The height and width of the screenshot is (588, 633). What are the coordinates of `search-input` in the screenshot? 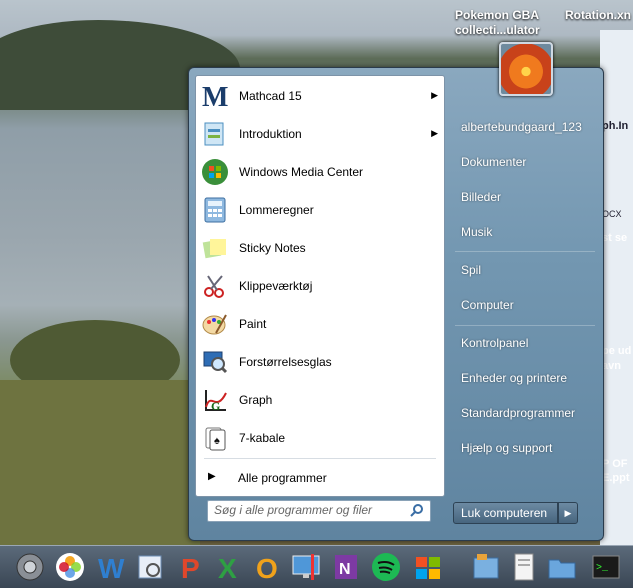 It's located at (306, 510).